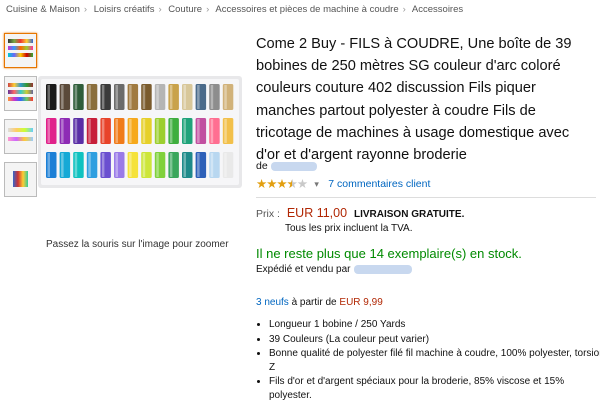 This screenshot has width=600, height=420. What do you see at coordinates (303, 269) in the screenshot?
I see `seller-label: Expédié et vendu par` at bounding box center [303, 269].